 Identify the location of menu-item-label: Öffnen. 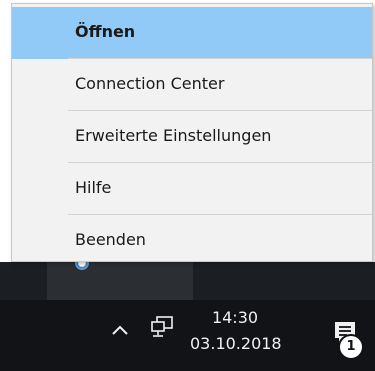
(105, 31).